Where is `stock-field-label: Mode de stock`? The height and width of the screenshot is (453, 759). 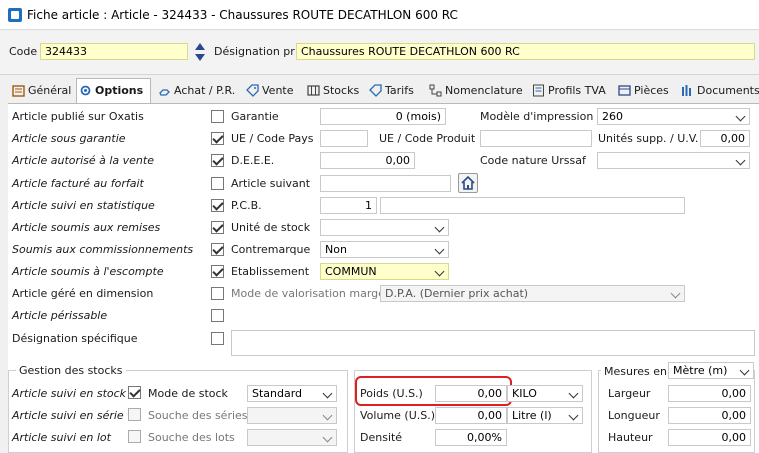
stock-field-label: Mode de stock is located at coordinates (188, 393).